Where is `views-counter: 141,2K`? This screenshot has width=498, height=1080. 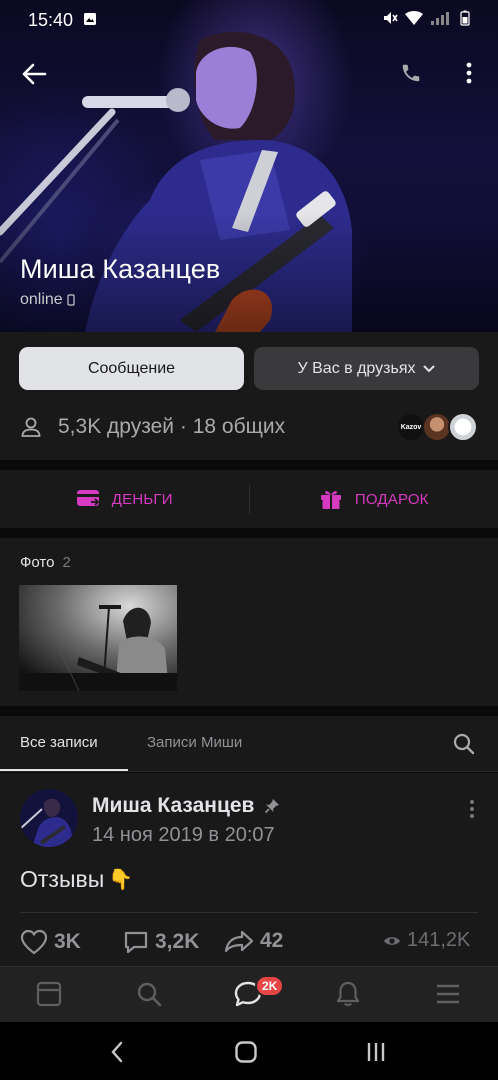
views-counter: 141,2K is located at coordinates (426, 940).